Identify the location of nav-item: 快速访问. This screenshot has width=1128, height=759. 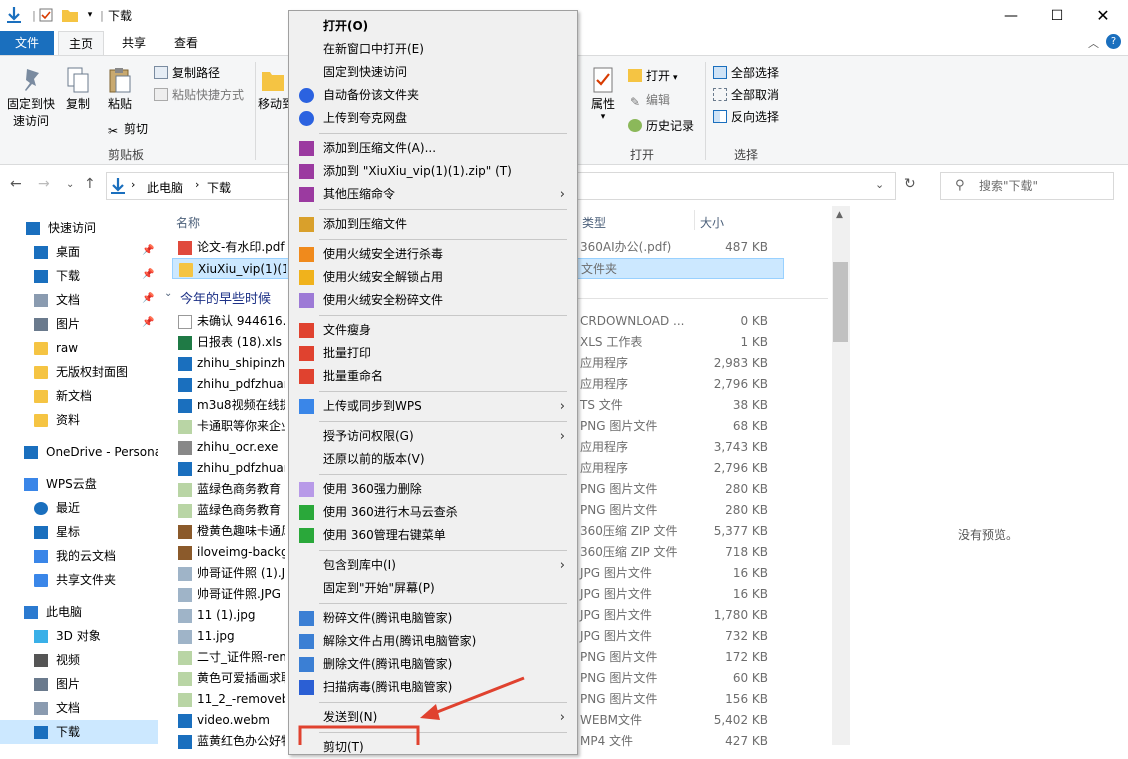
(61, 228).